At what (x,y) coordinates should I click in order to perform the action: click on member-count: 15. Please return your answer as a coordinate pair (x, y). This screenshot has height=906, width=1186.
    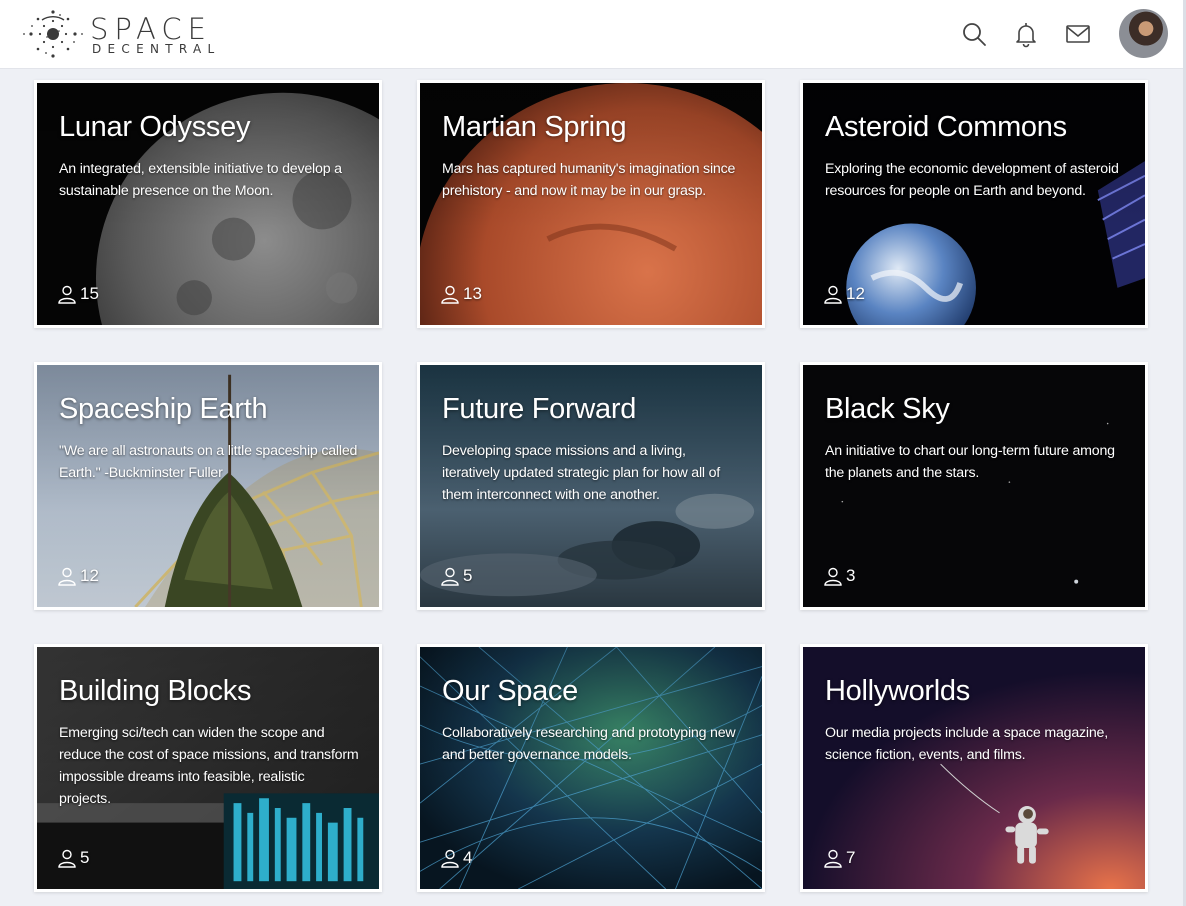
    Looking at the image, I should click on (78, 294).